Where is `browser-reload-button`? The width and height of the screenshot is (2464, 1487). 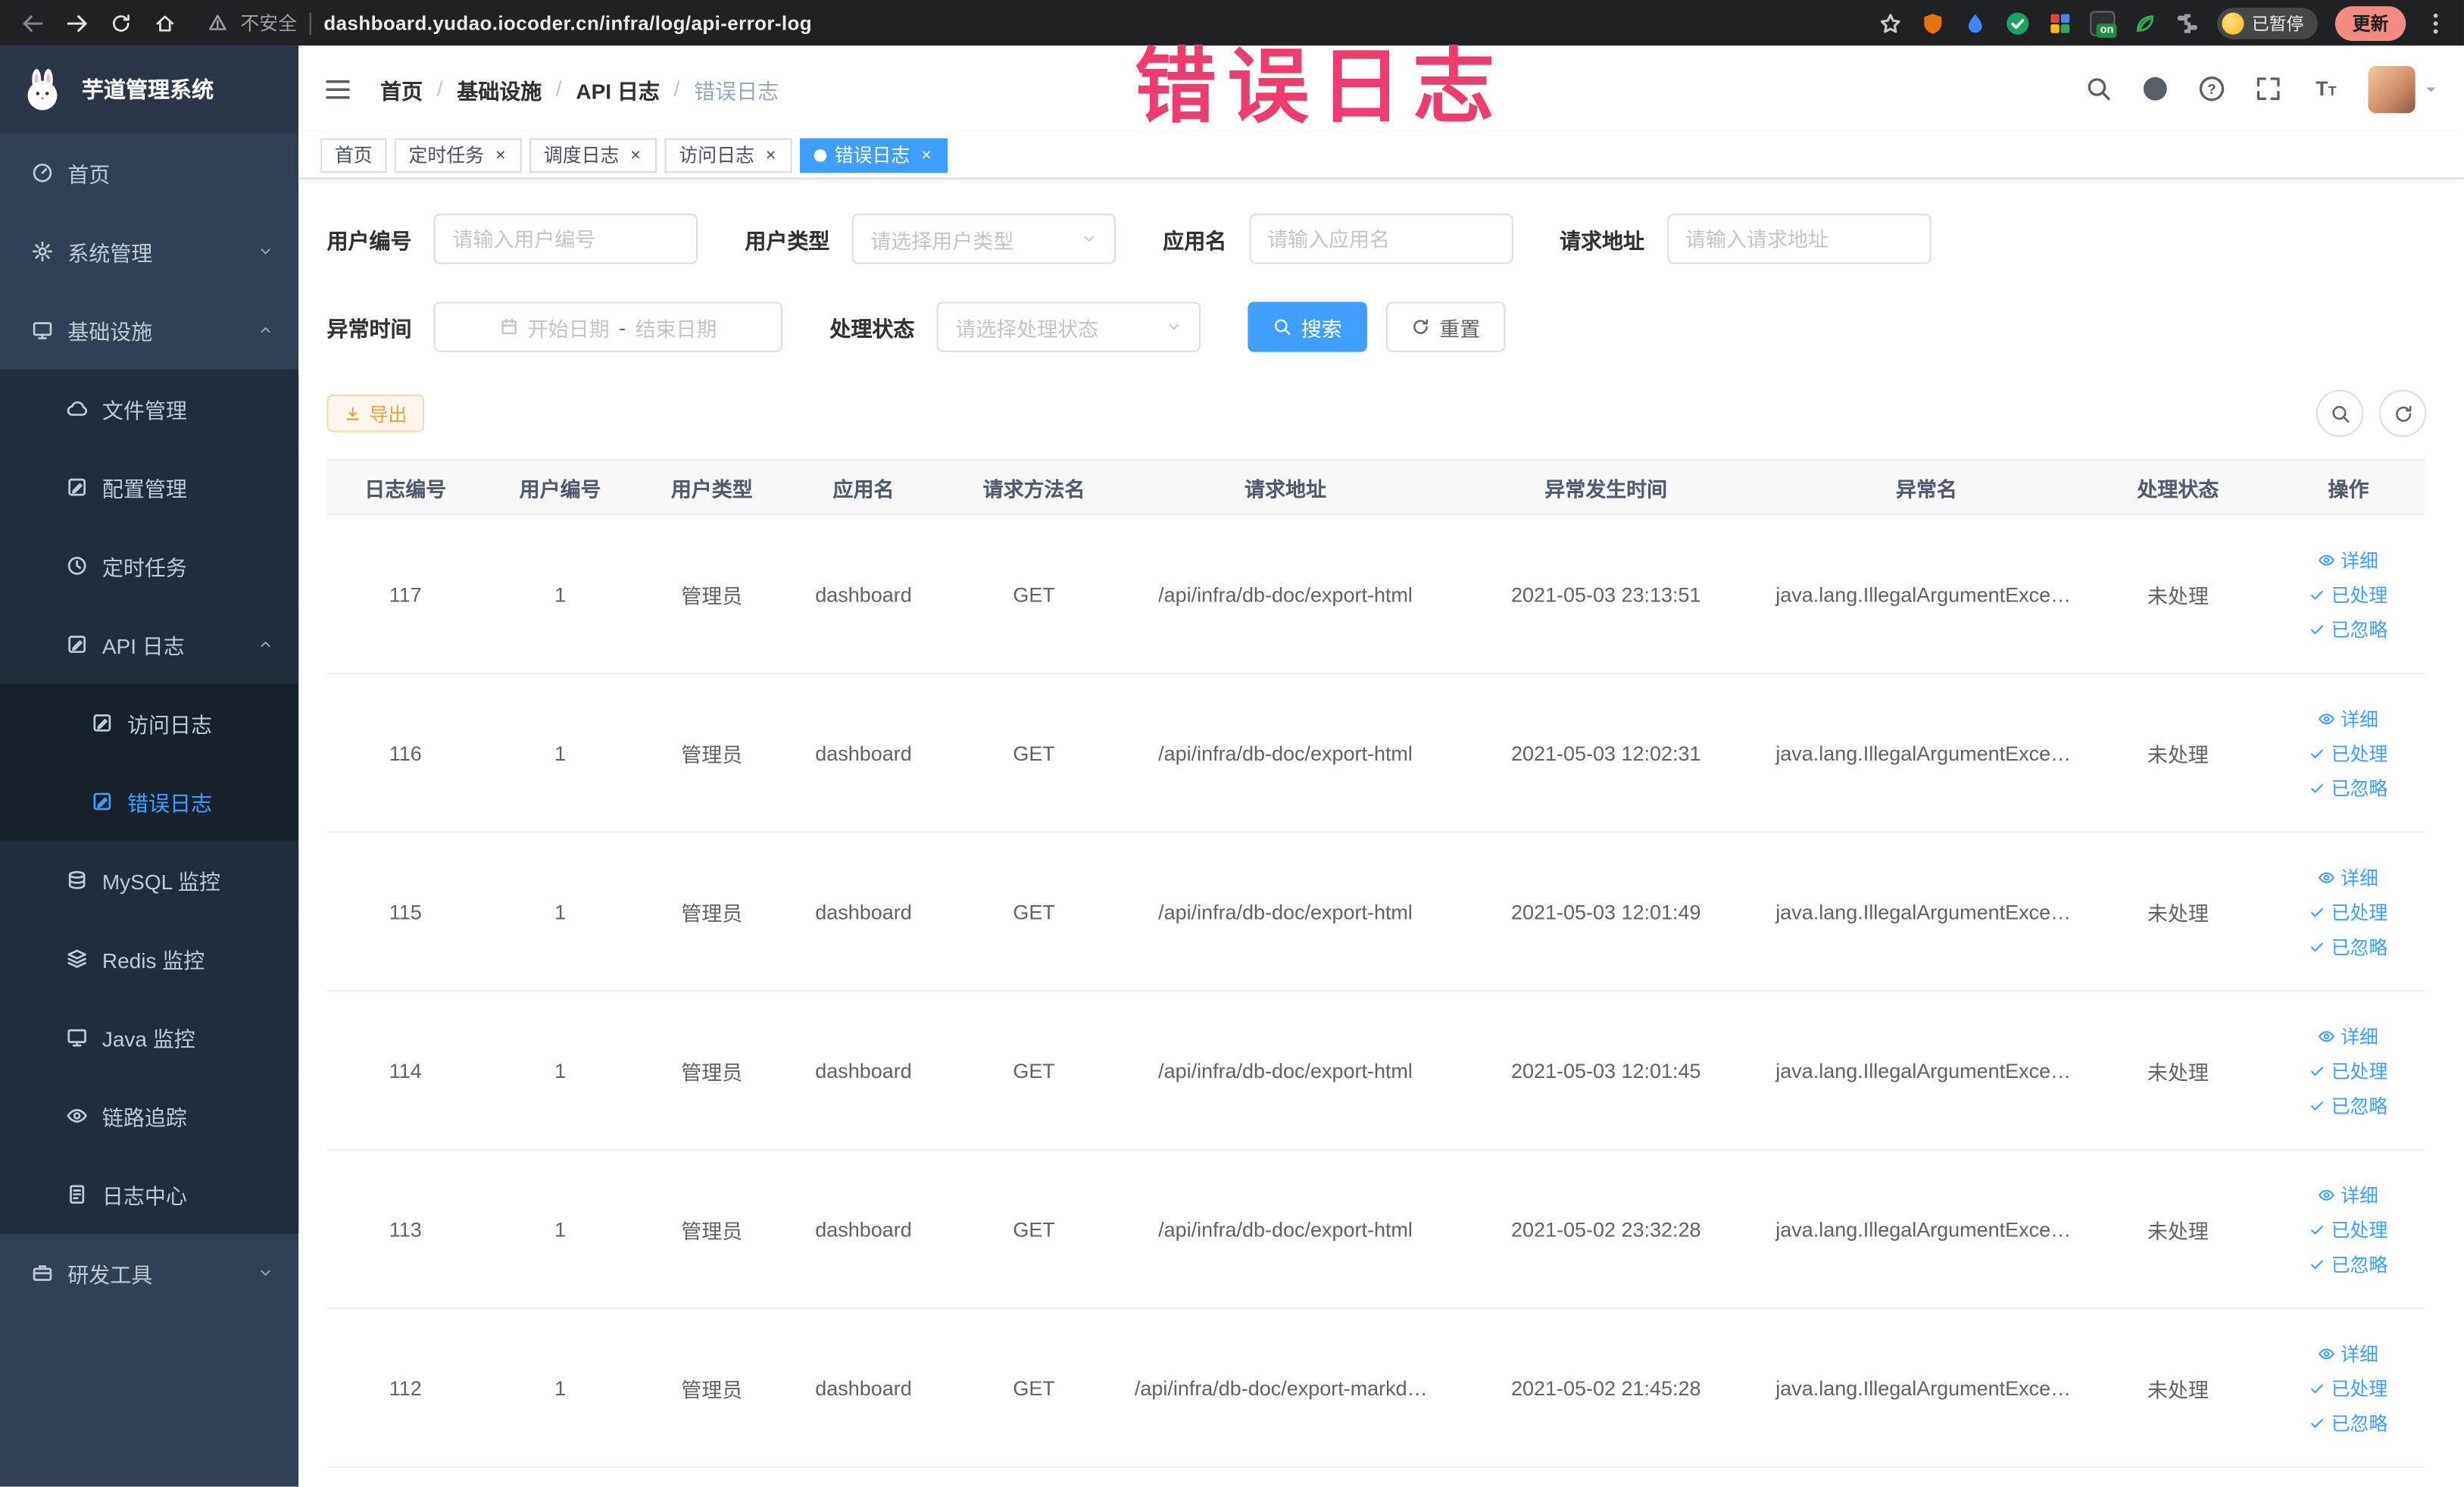 browser-reload-button is located at coordinates (121, 22).